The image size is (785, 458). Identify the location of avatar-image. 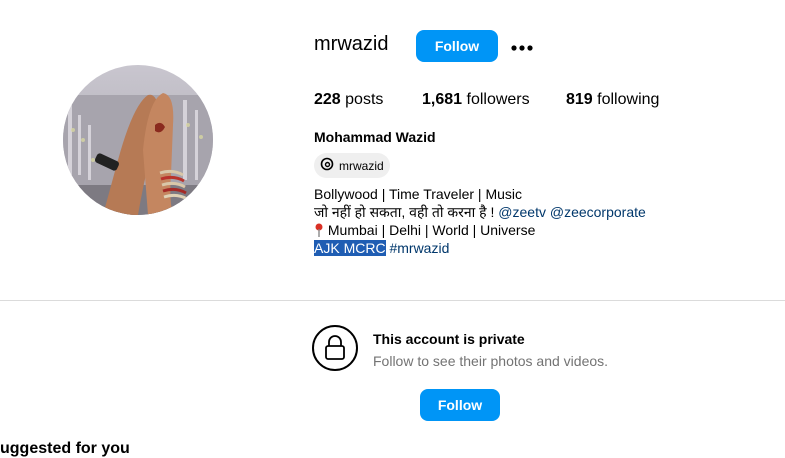
(138, 140).